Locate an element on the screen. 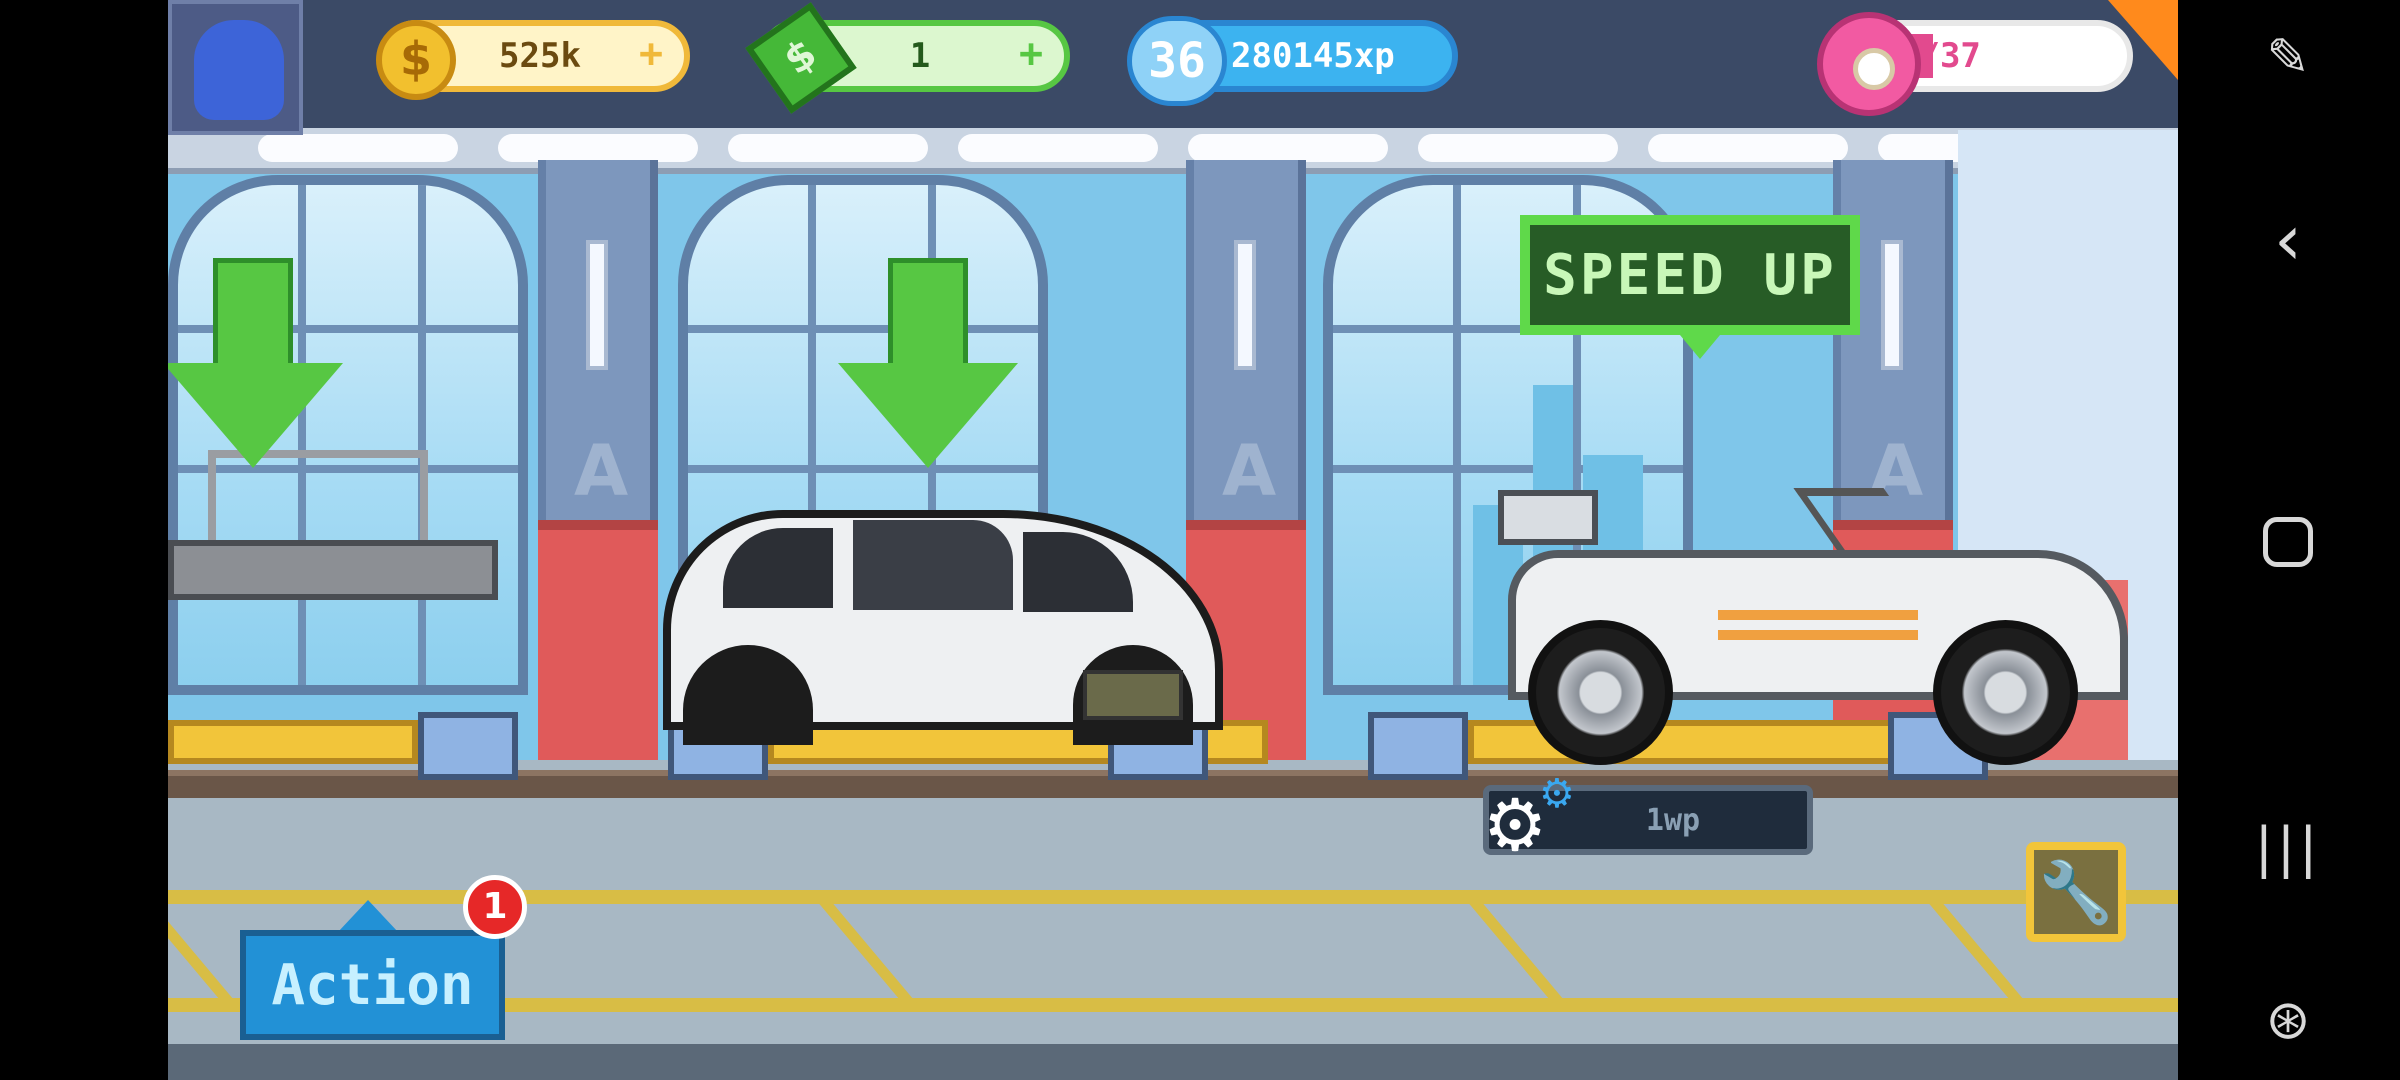 This screenshot has width=2400, height=1080. notification-badge: 1 is located at coordinates (495, 907).